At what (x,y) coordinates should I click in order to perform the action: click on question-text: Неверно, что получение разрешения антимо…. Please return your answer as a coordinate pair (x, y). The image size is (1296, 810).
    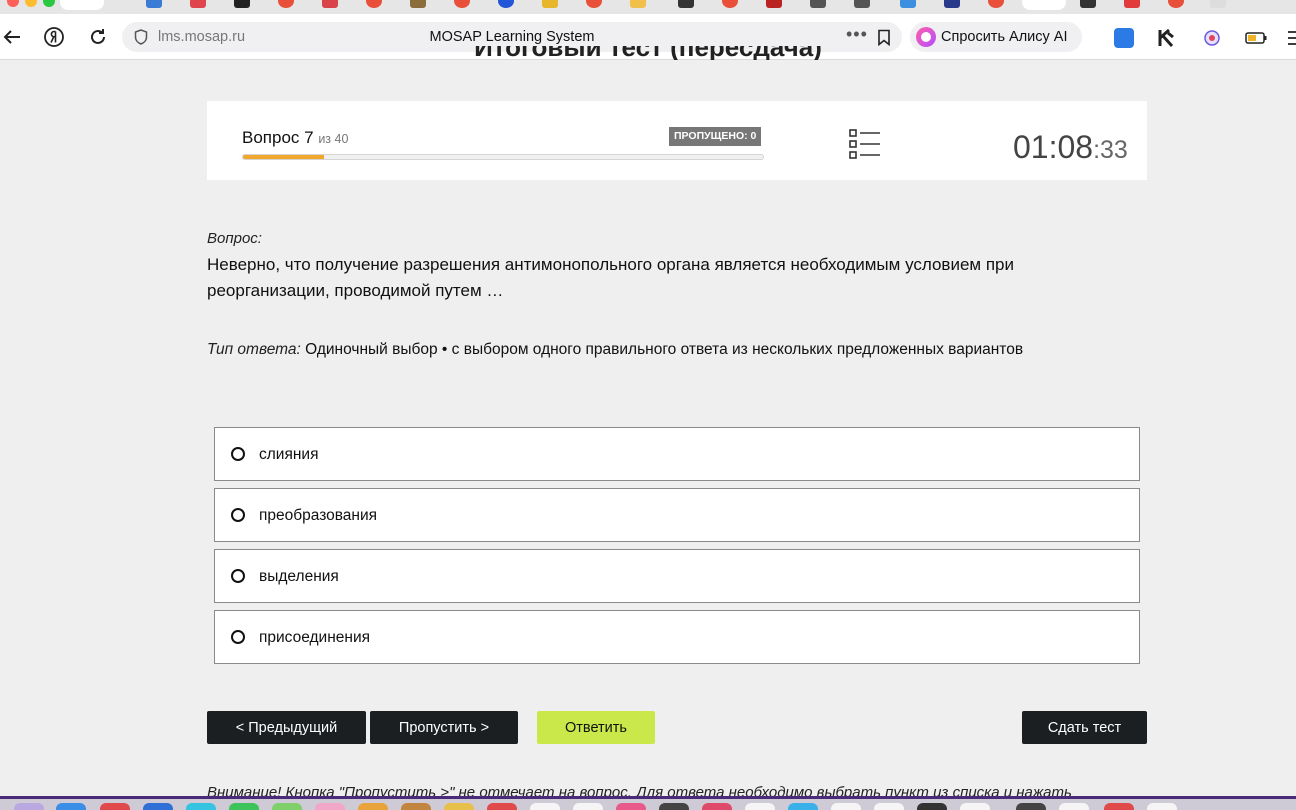
    Looking at the image, I should click on (610, 277).